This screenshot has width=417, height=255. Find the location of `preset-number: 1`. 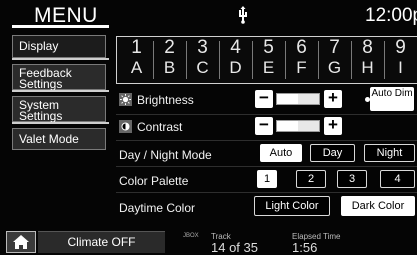

preset-number: 1 is located at coordinates (136, 47).